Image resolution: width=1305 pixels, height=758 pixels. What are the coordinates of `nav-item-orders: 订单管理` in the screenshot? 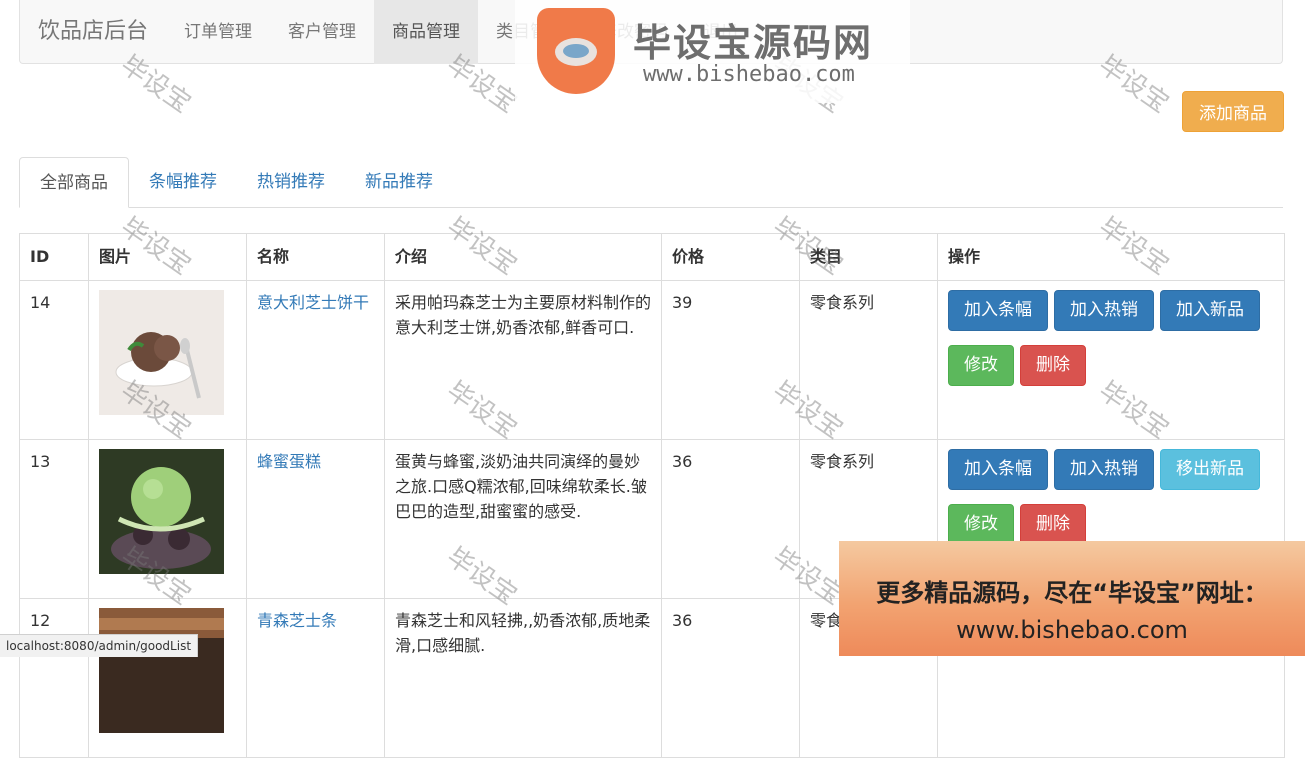 It's located at (218, 32).